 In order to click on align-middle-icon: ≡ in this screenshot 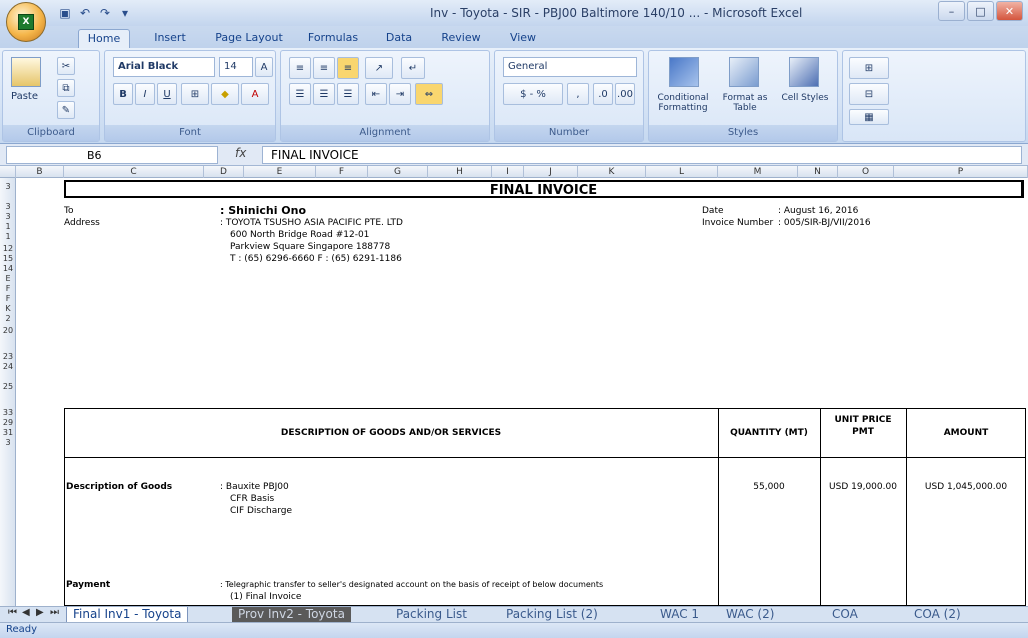, I will do `click(324, 68)`.